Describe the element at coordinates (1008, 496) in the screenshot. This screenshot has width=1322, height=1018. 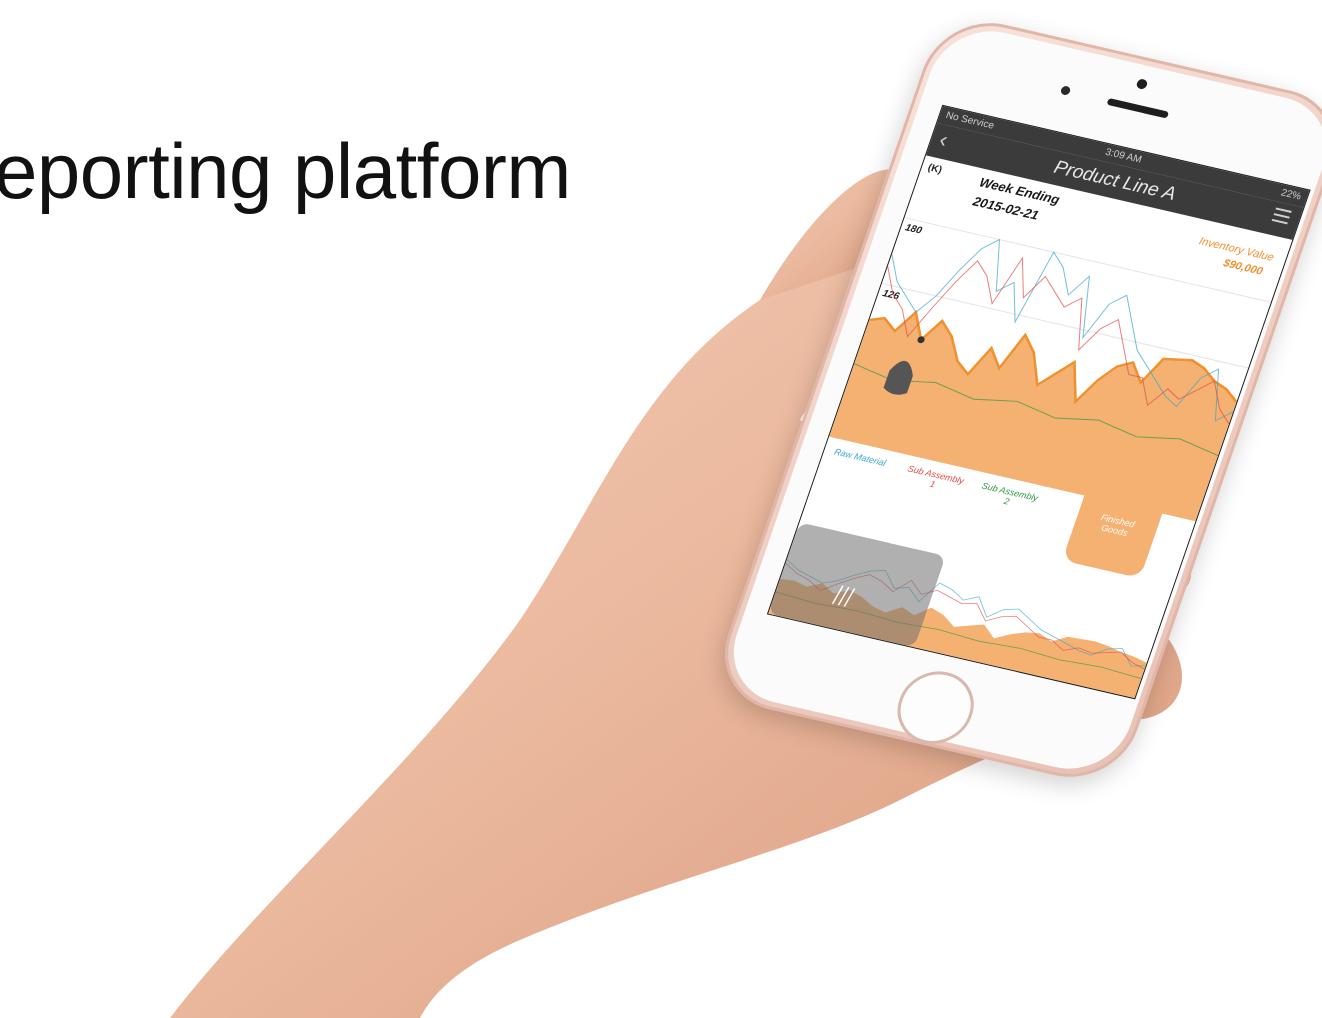
I see `legend-sub-assembly-2: Sub Assembly 2` at that location.